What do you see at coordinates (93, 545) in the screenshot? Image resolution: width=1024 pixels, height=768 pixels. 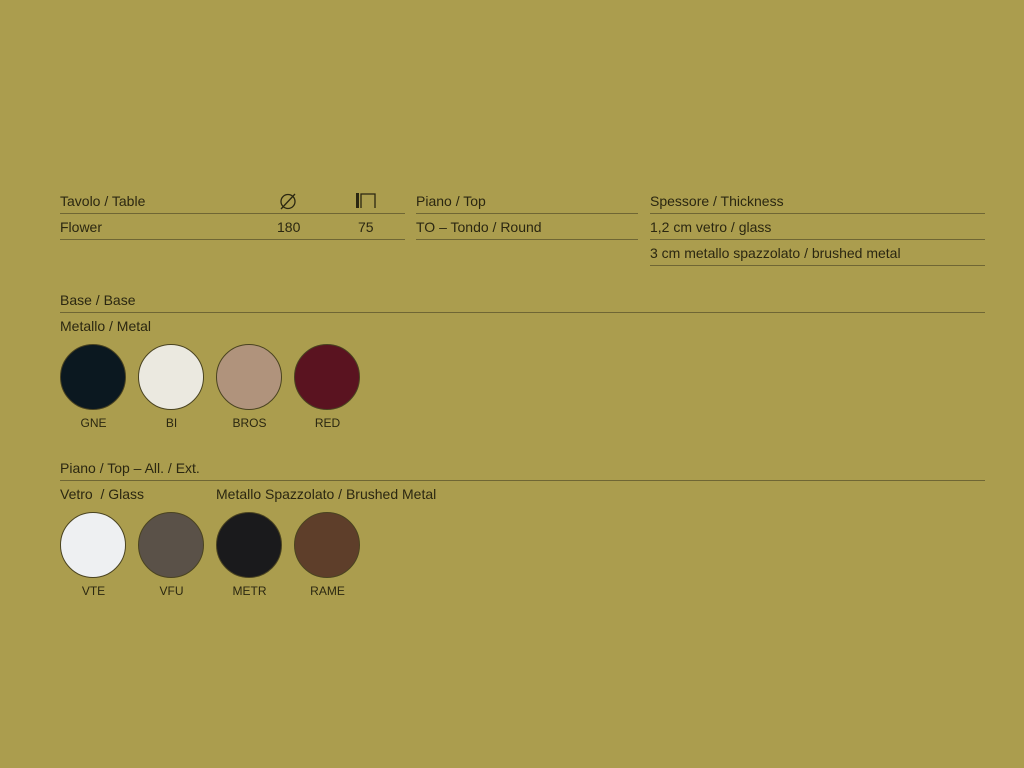 I see `swatch-vte` at bounding box center [93, 545].